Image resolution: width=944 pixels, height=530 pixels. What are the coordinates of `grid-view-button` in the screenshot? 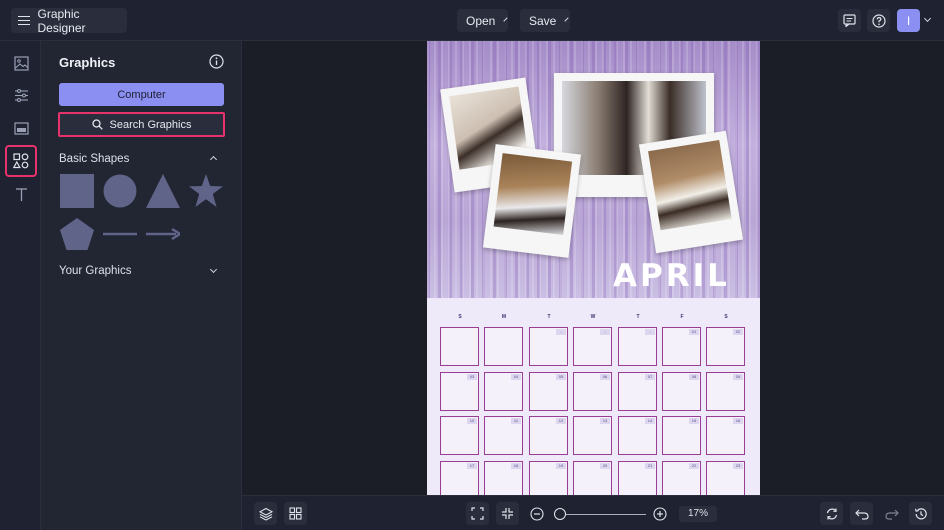 It's located at (295, 513).